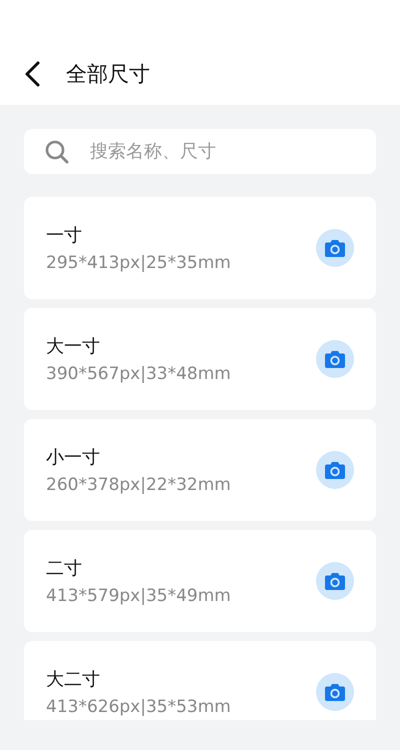  Describe the element at coordinates (64, 568) in the screenshot. I see `size-name: 二寸` at that location.